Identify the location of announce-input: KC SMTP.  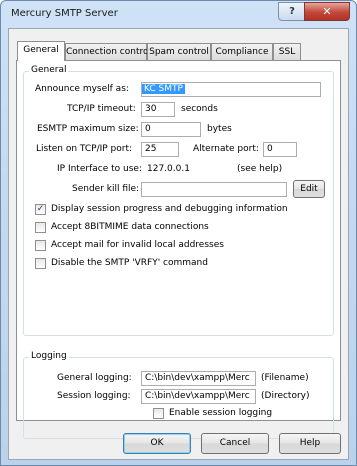
(231, 89).